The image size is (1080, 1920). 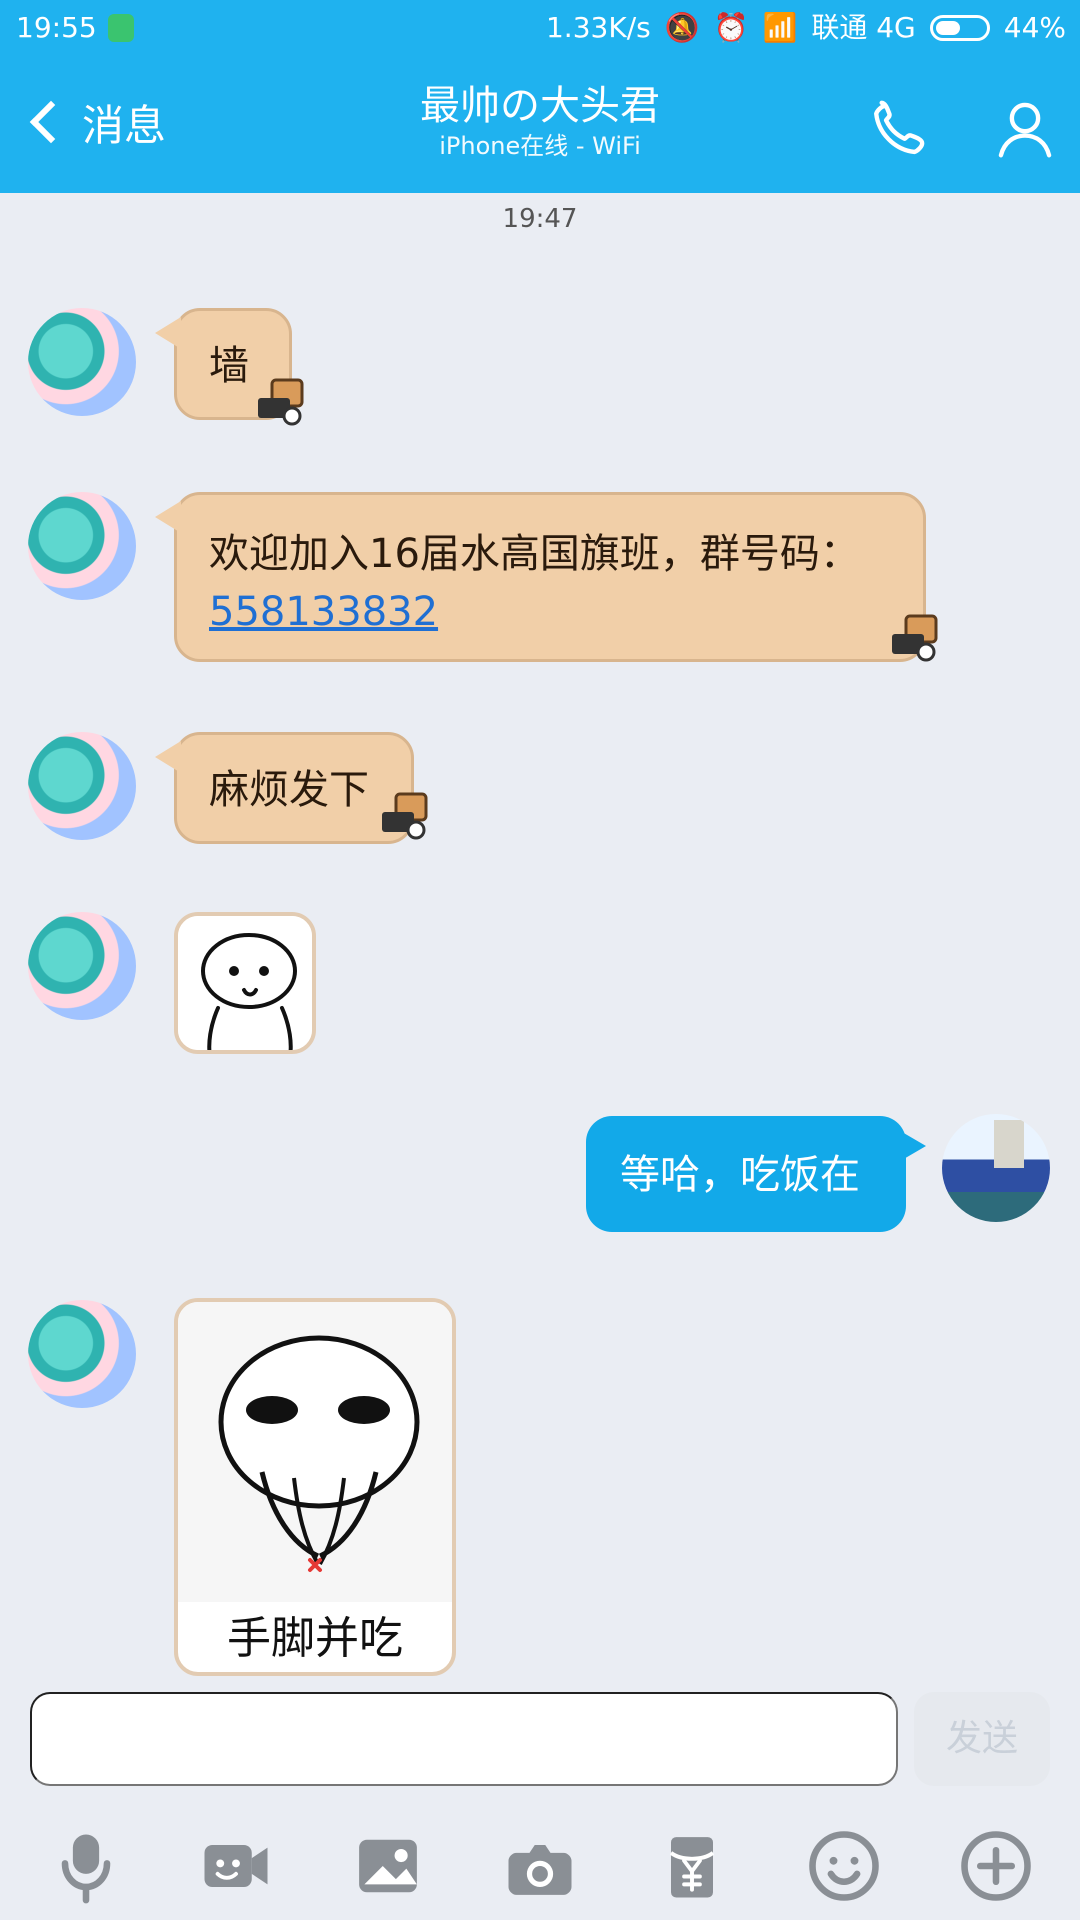 I want to click on message-text: 麻烦发下, so click(x=289, y=790).